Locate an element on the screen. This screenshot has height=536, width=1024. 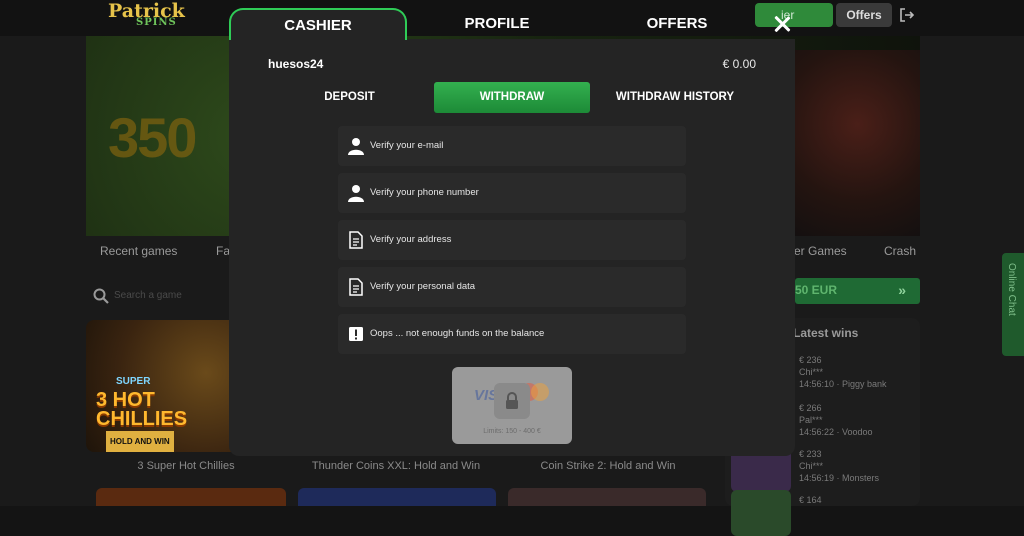
game-search: Search a game is located at coordinates (160, 297).